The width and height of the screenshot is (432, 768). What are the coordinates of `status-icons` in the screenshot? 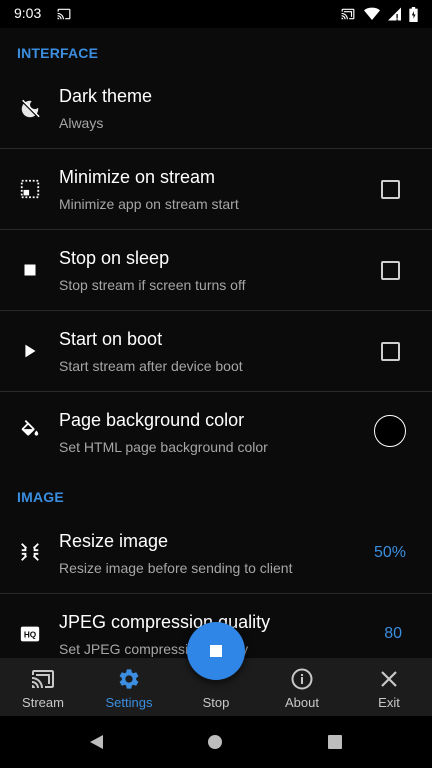 It's located at (379, 14).